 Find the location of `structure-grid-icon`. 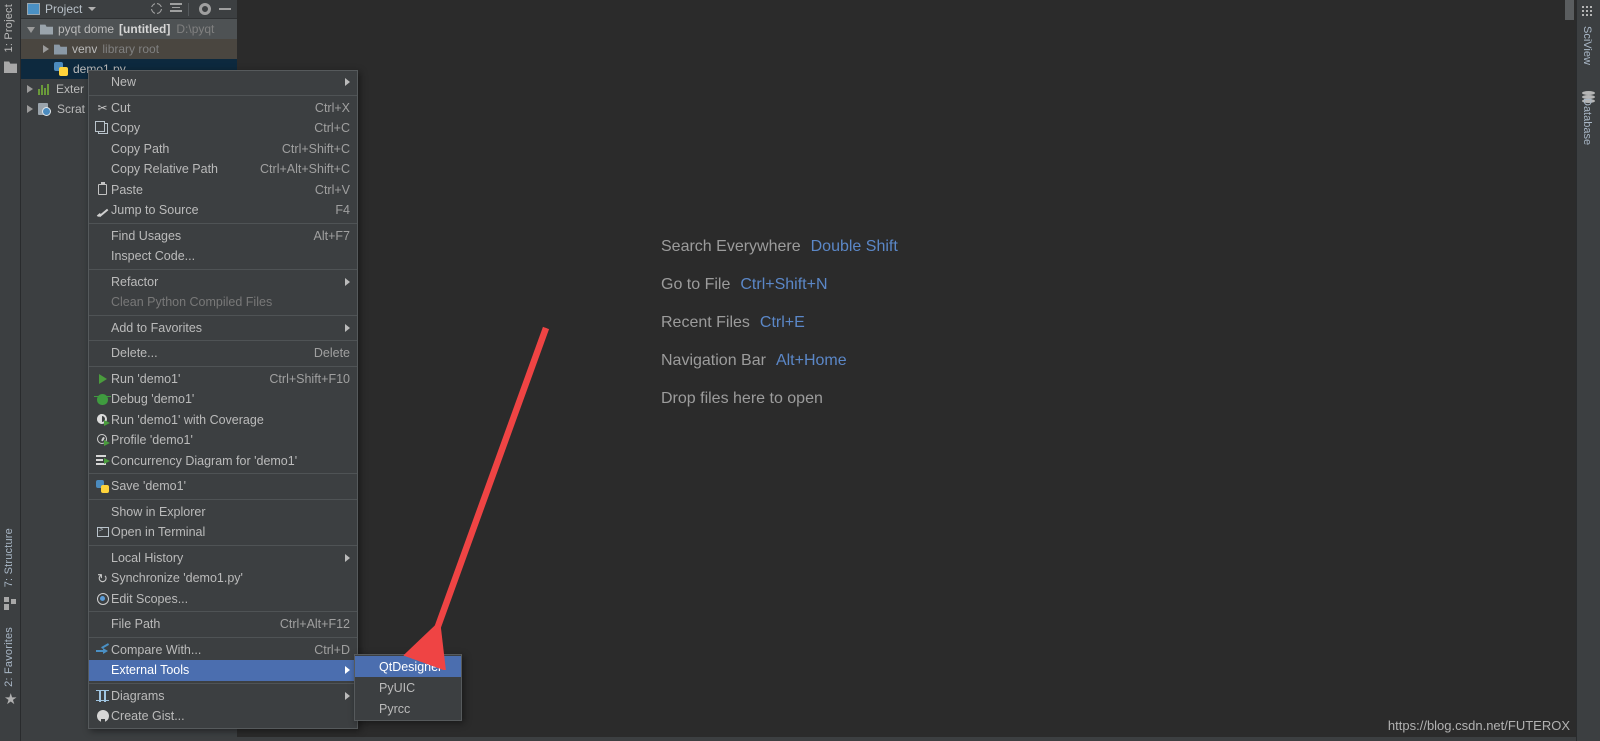

structure-grid-icon is located at coordinates (10, 603).